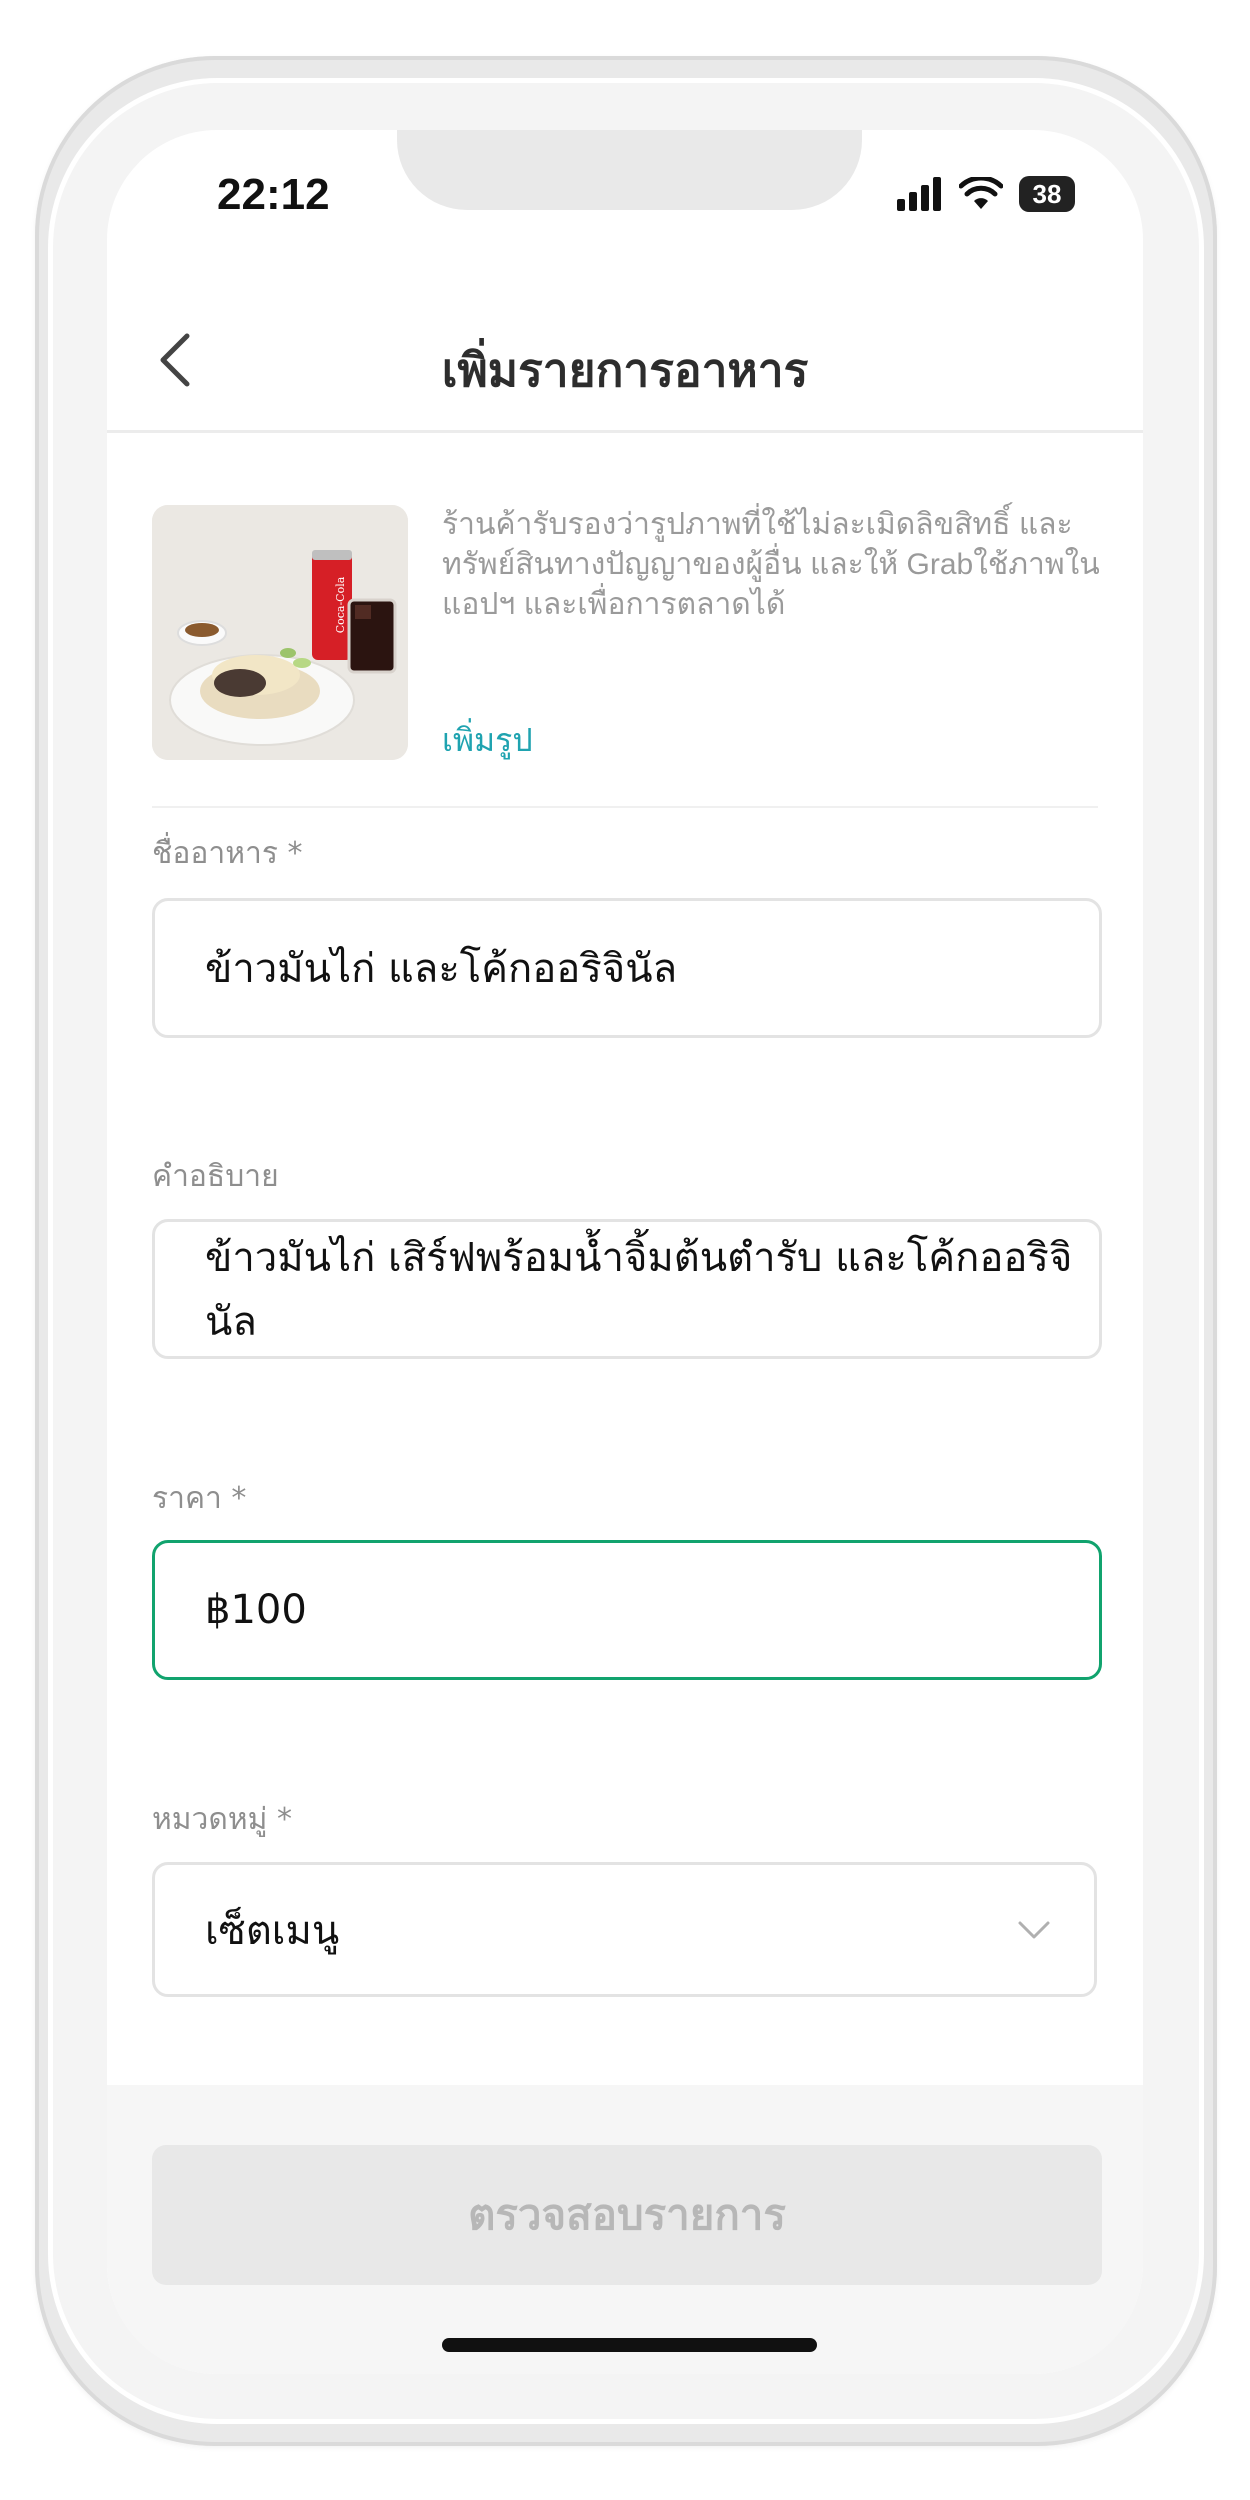  I want to click on price-value: ฿100, so click(256, 1610).